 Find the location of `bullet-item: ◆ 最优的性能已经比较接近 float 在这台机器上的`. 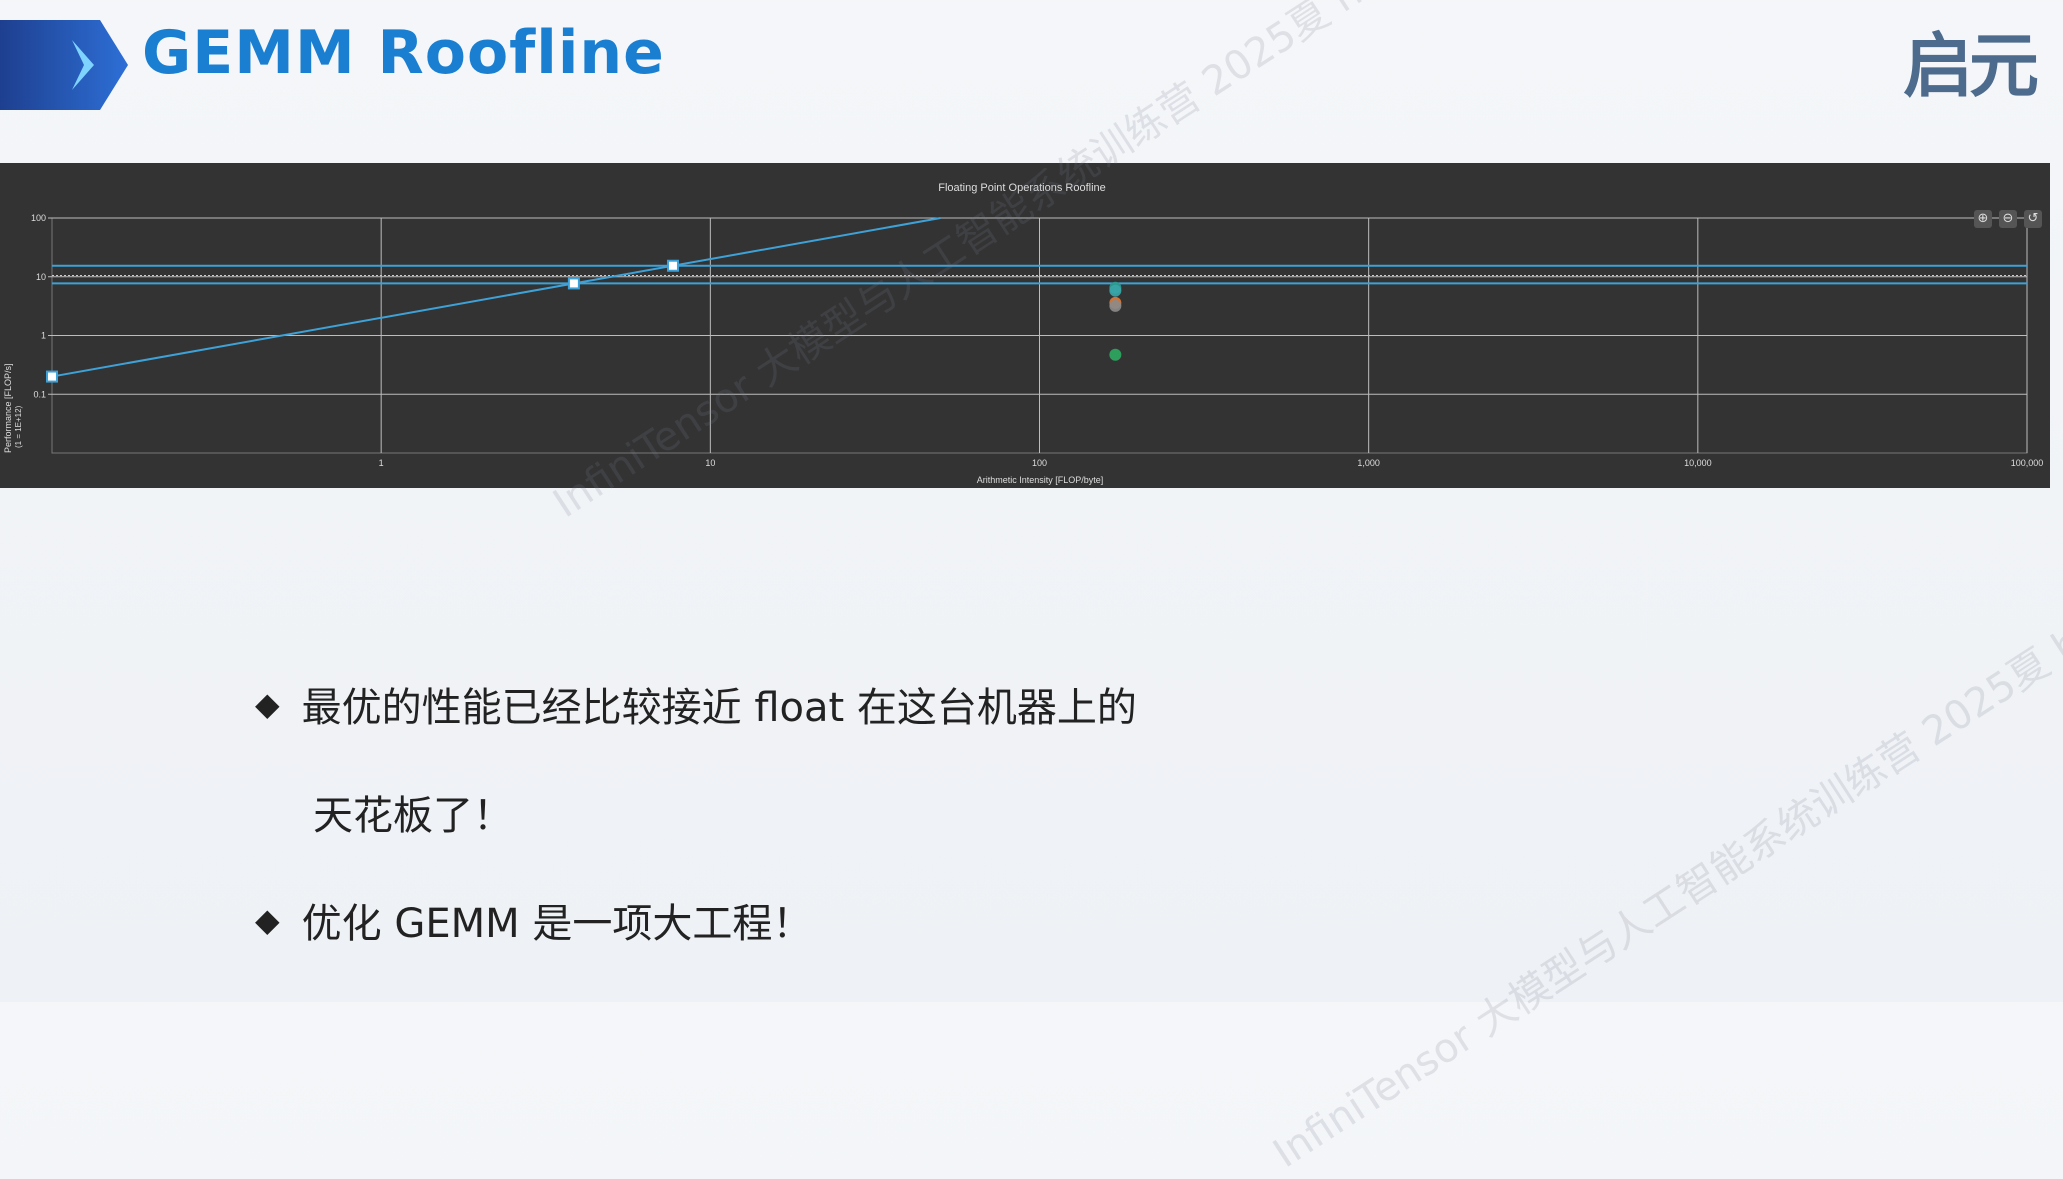

bullet-item: ◆ 最优的性能已经比较接近 float 在这台机器上的 is located at coordinates (696, 704).